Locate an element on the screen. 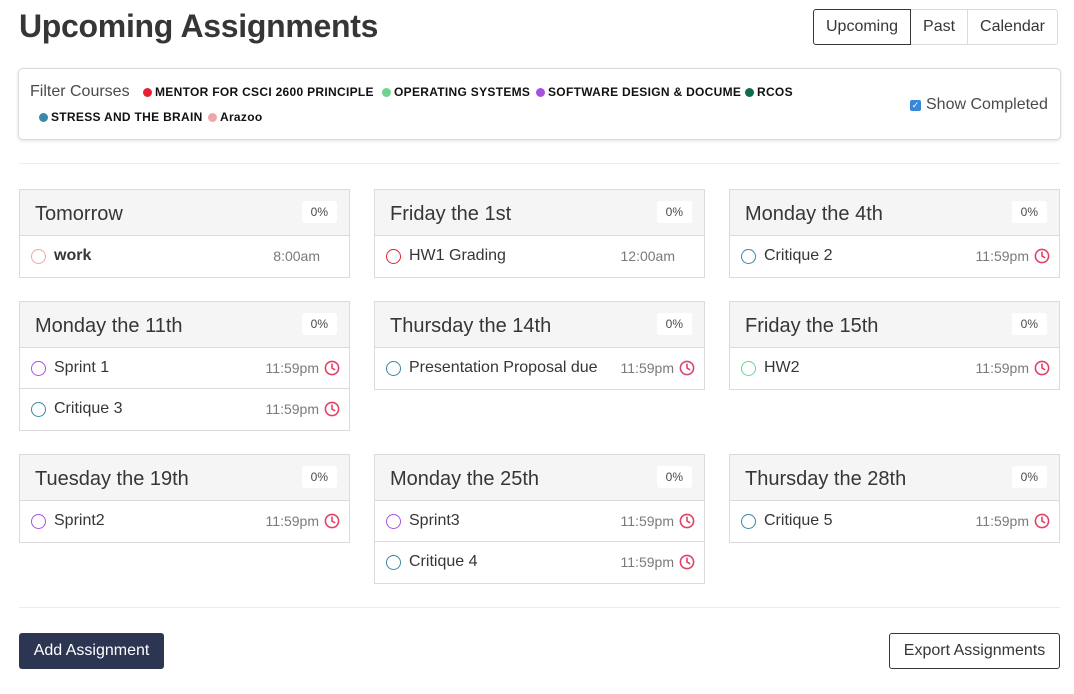 The image size is (1074, 694). course-filter-2: SOFTWARE DESIGN & DOCUME is located at coordinates (638, 92).